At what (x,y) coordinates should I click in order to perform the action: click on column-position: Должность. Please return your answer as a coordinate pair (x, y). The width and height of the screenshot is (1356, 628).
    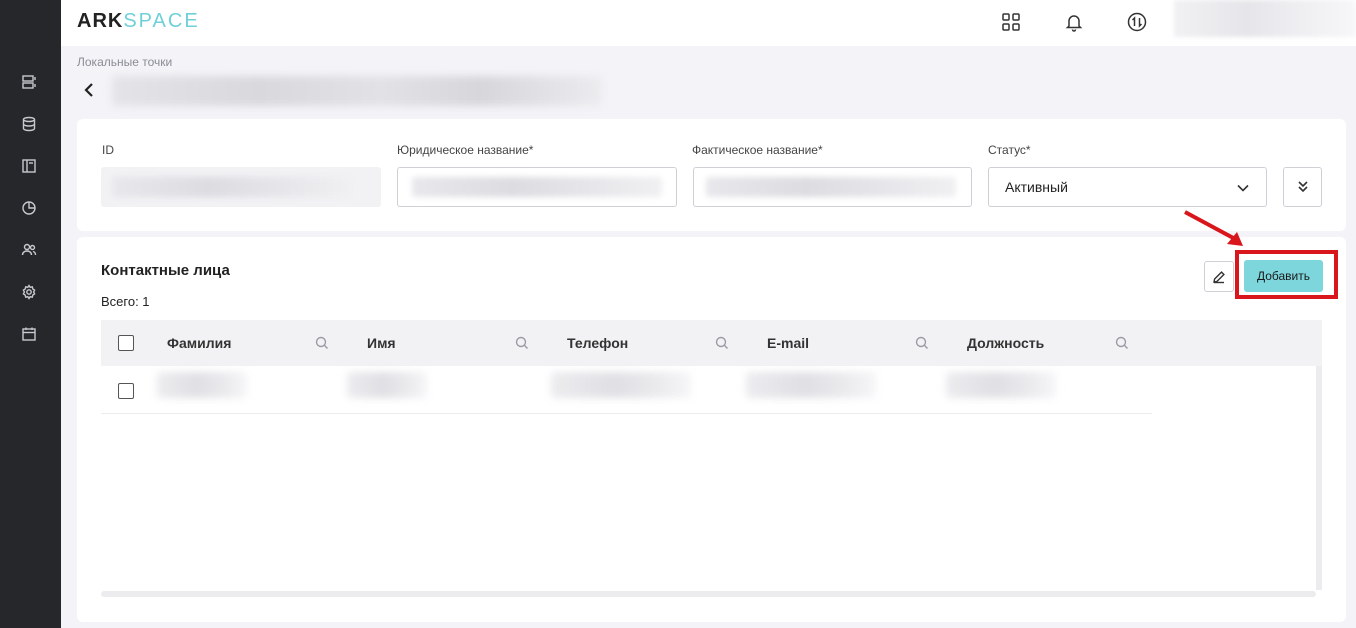
    Looking at the image, I should click on (1005, 343).